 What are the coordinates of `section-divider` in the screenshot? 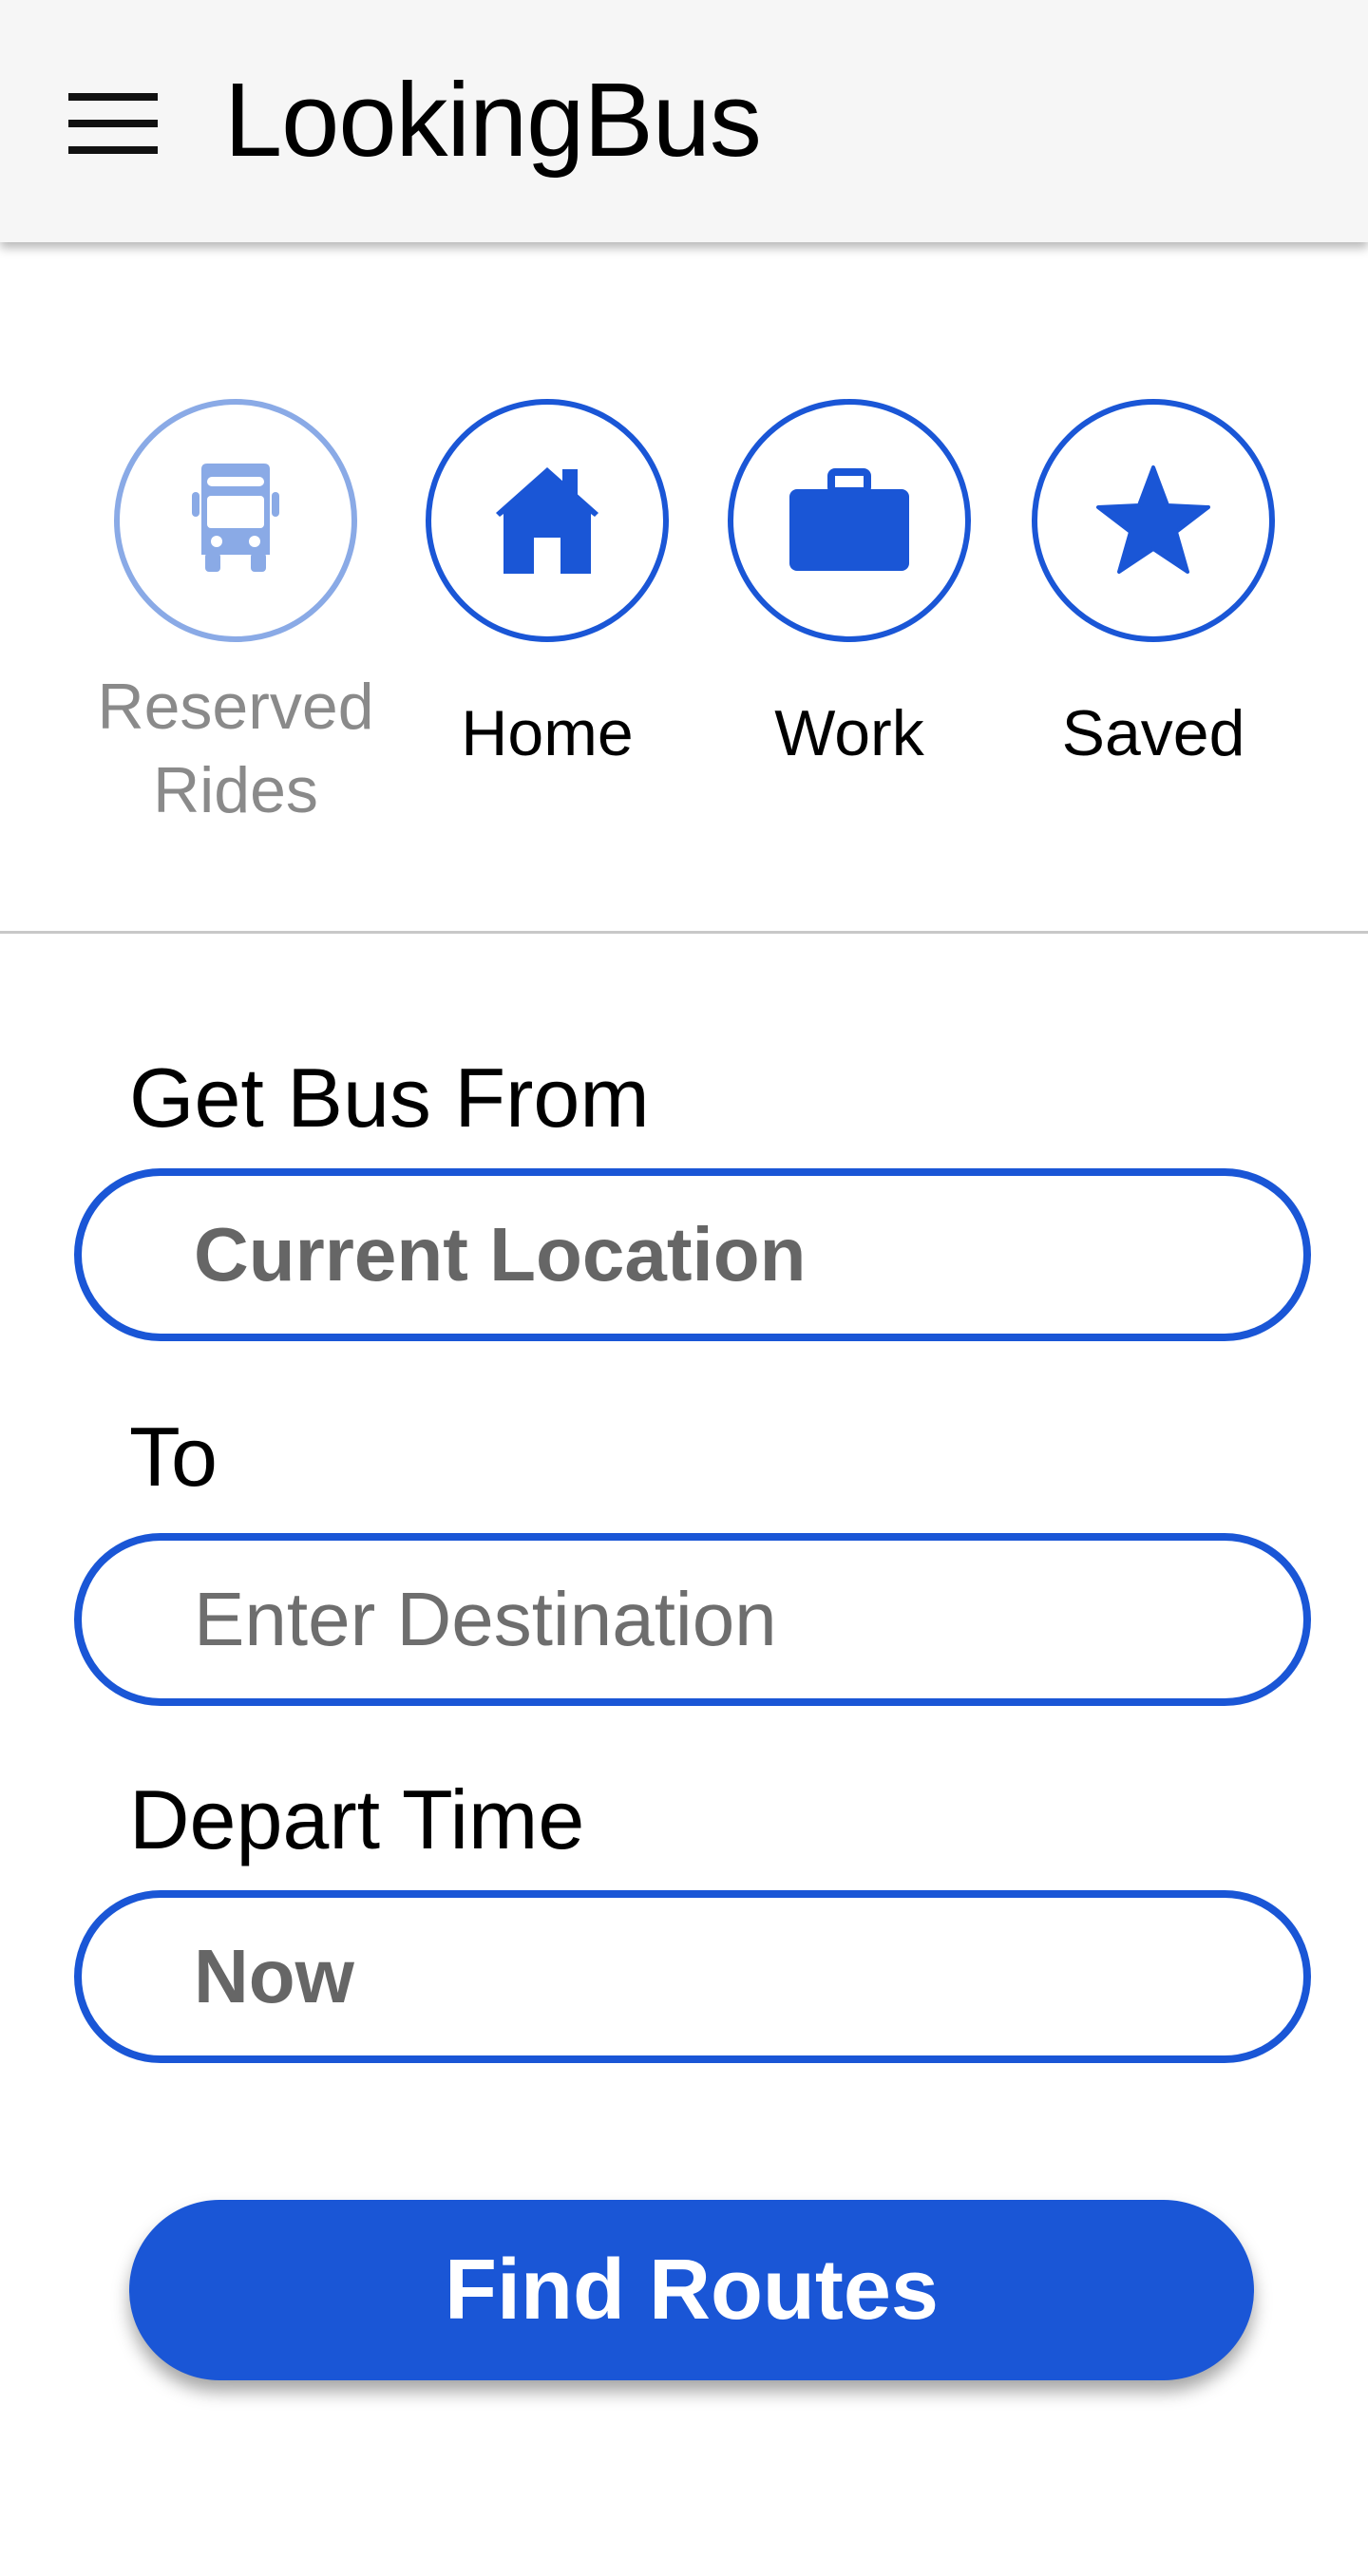 It's located at (684, 932).